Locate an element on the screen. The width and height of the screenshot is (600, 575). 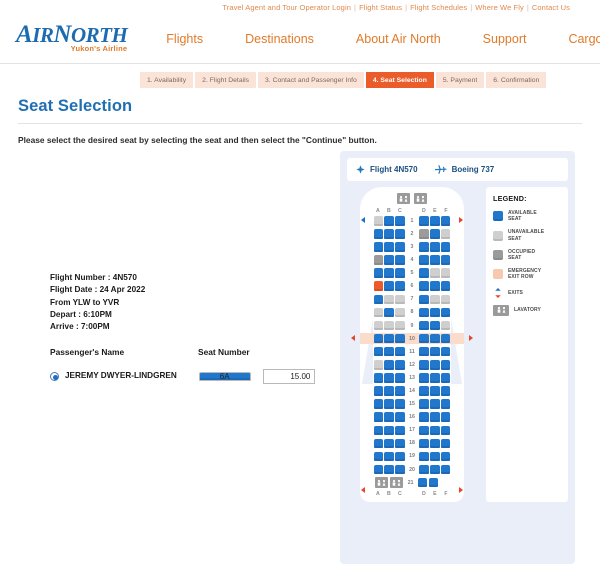
seat-5D is located at coordinates (424, 273).